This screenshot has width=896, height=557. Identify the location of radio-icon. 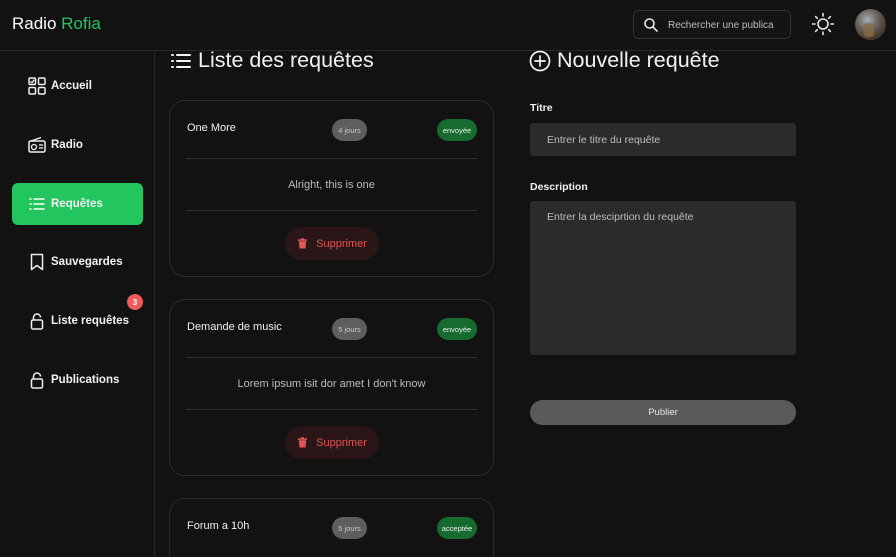
(37, 144).